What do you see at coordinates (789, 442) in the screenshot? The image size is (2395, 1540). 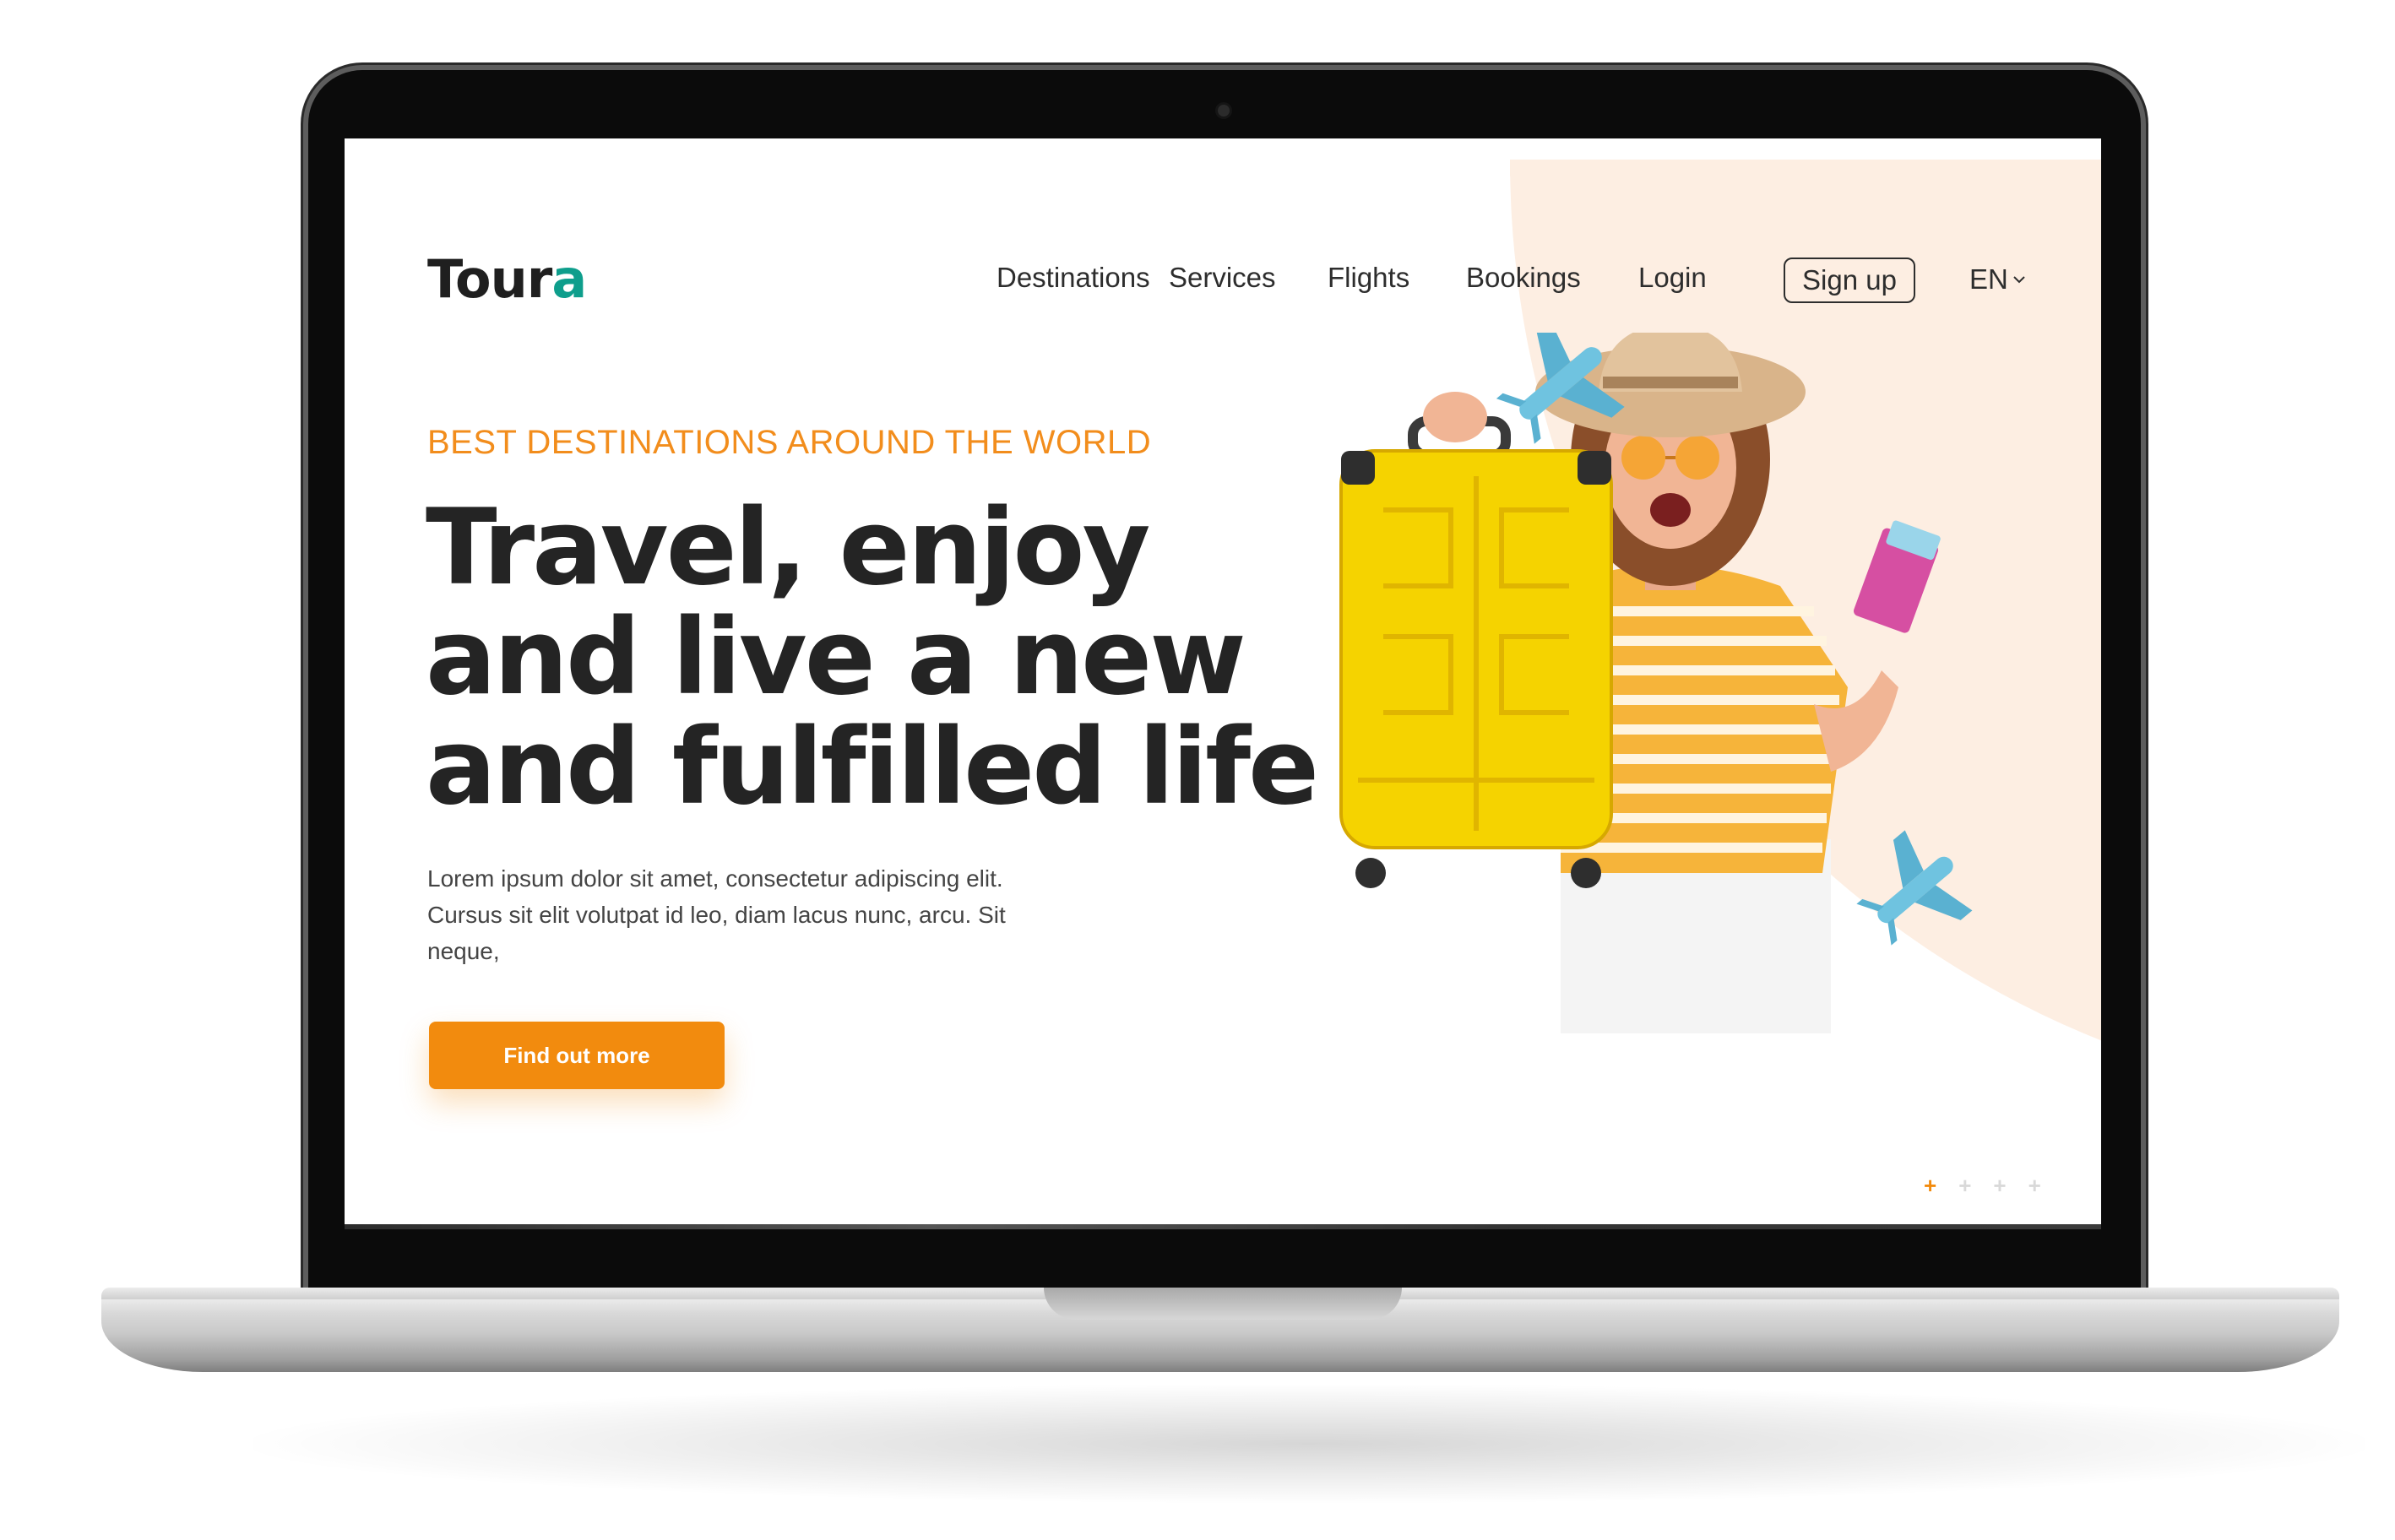 I see `hero-eyebrow: BEST DESTINATIONS AROUND THE WORLD` at bounding box center [789, 442].